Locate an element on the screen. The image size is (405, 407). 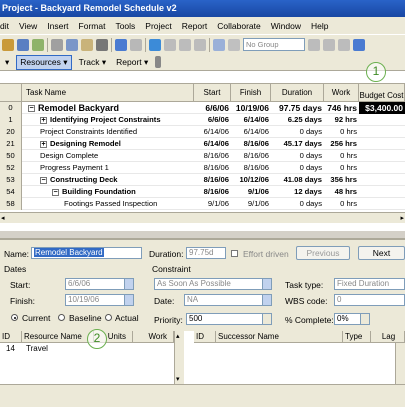
duration-field: 97.75d is located at coordinates (206, 253).